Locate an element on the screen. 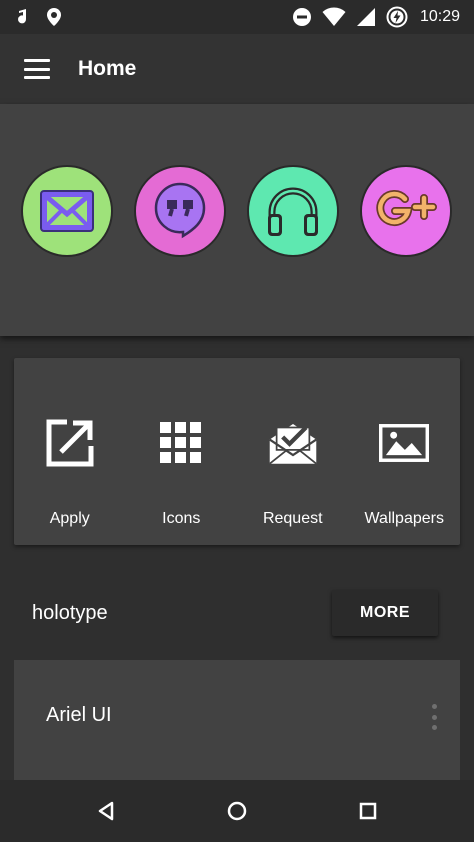 The width and height of the screenshot is (474, 842). home-icon is located at coordinates (237, 811).